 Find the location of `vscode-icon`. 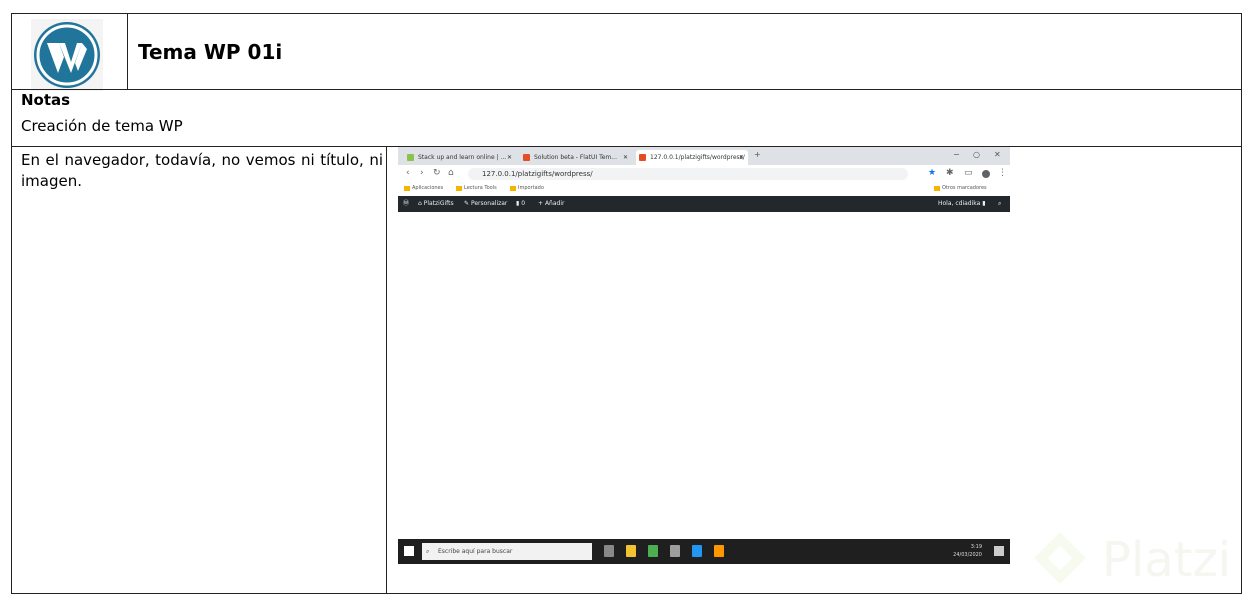

vscode-icon is located at coordinates (697, 551).